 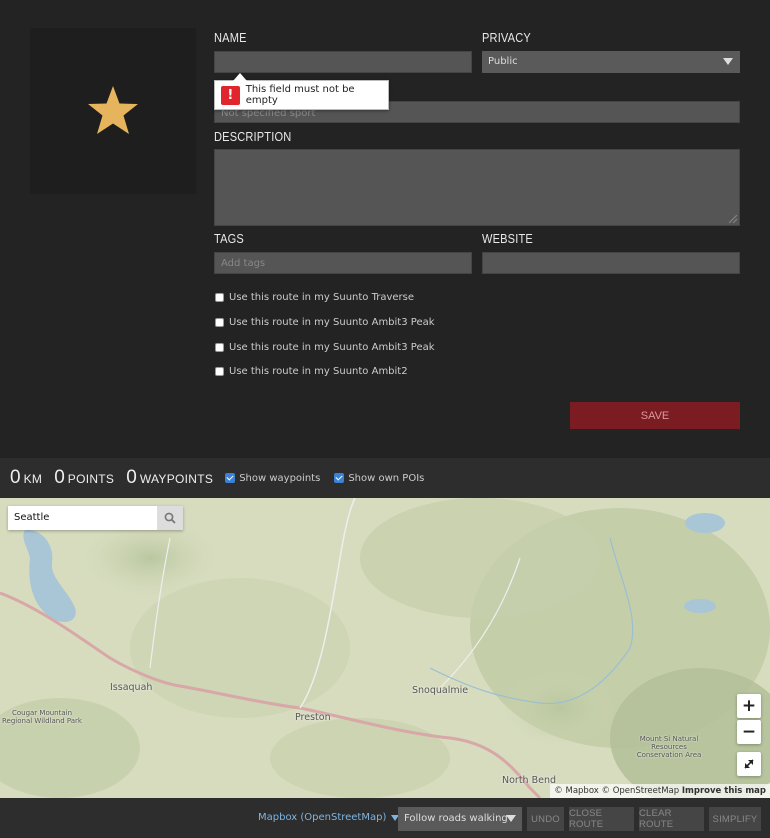 I want to click on zoom-in-button: +, so click(x=749, y=706).